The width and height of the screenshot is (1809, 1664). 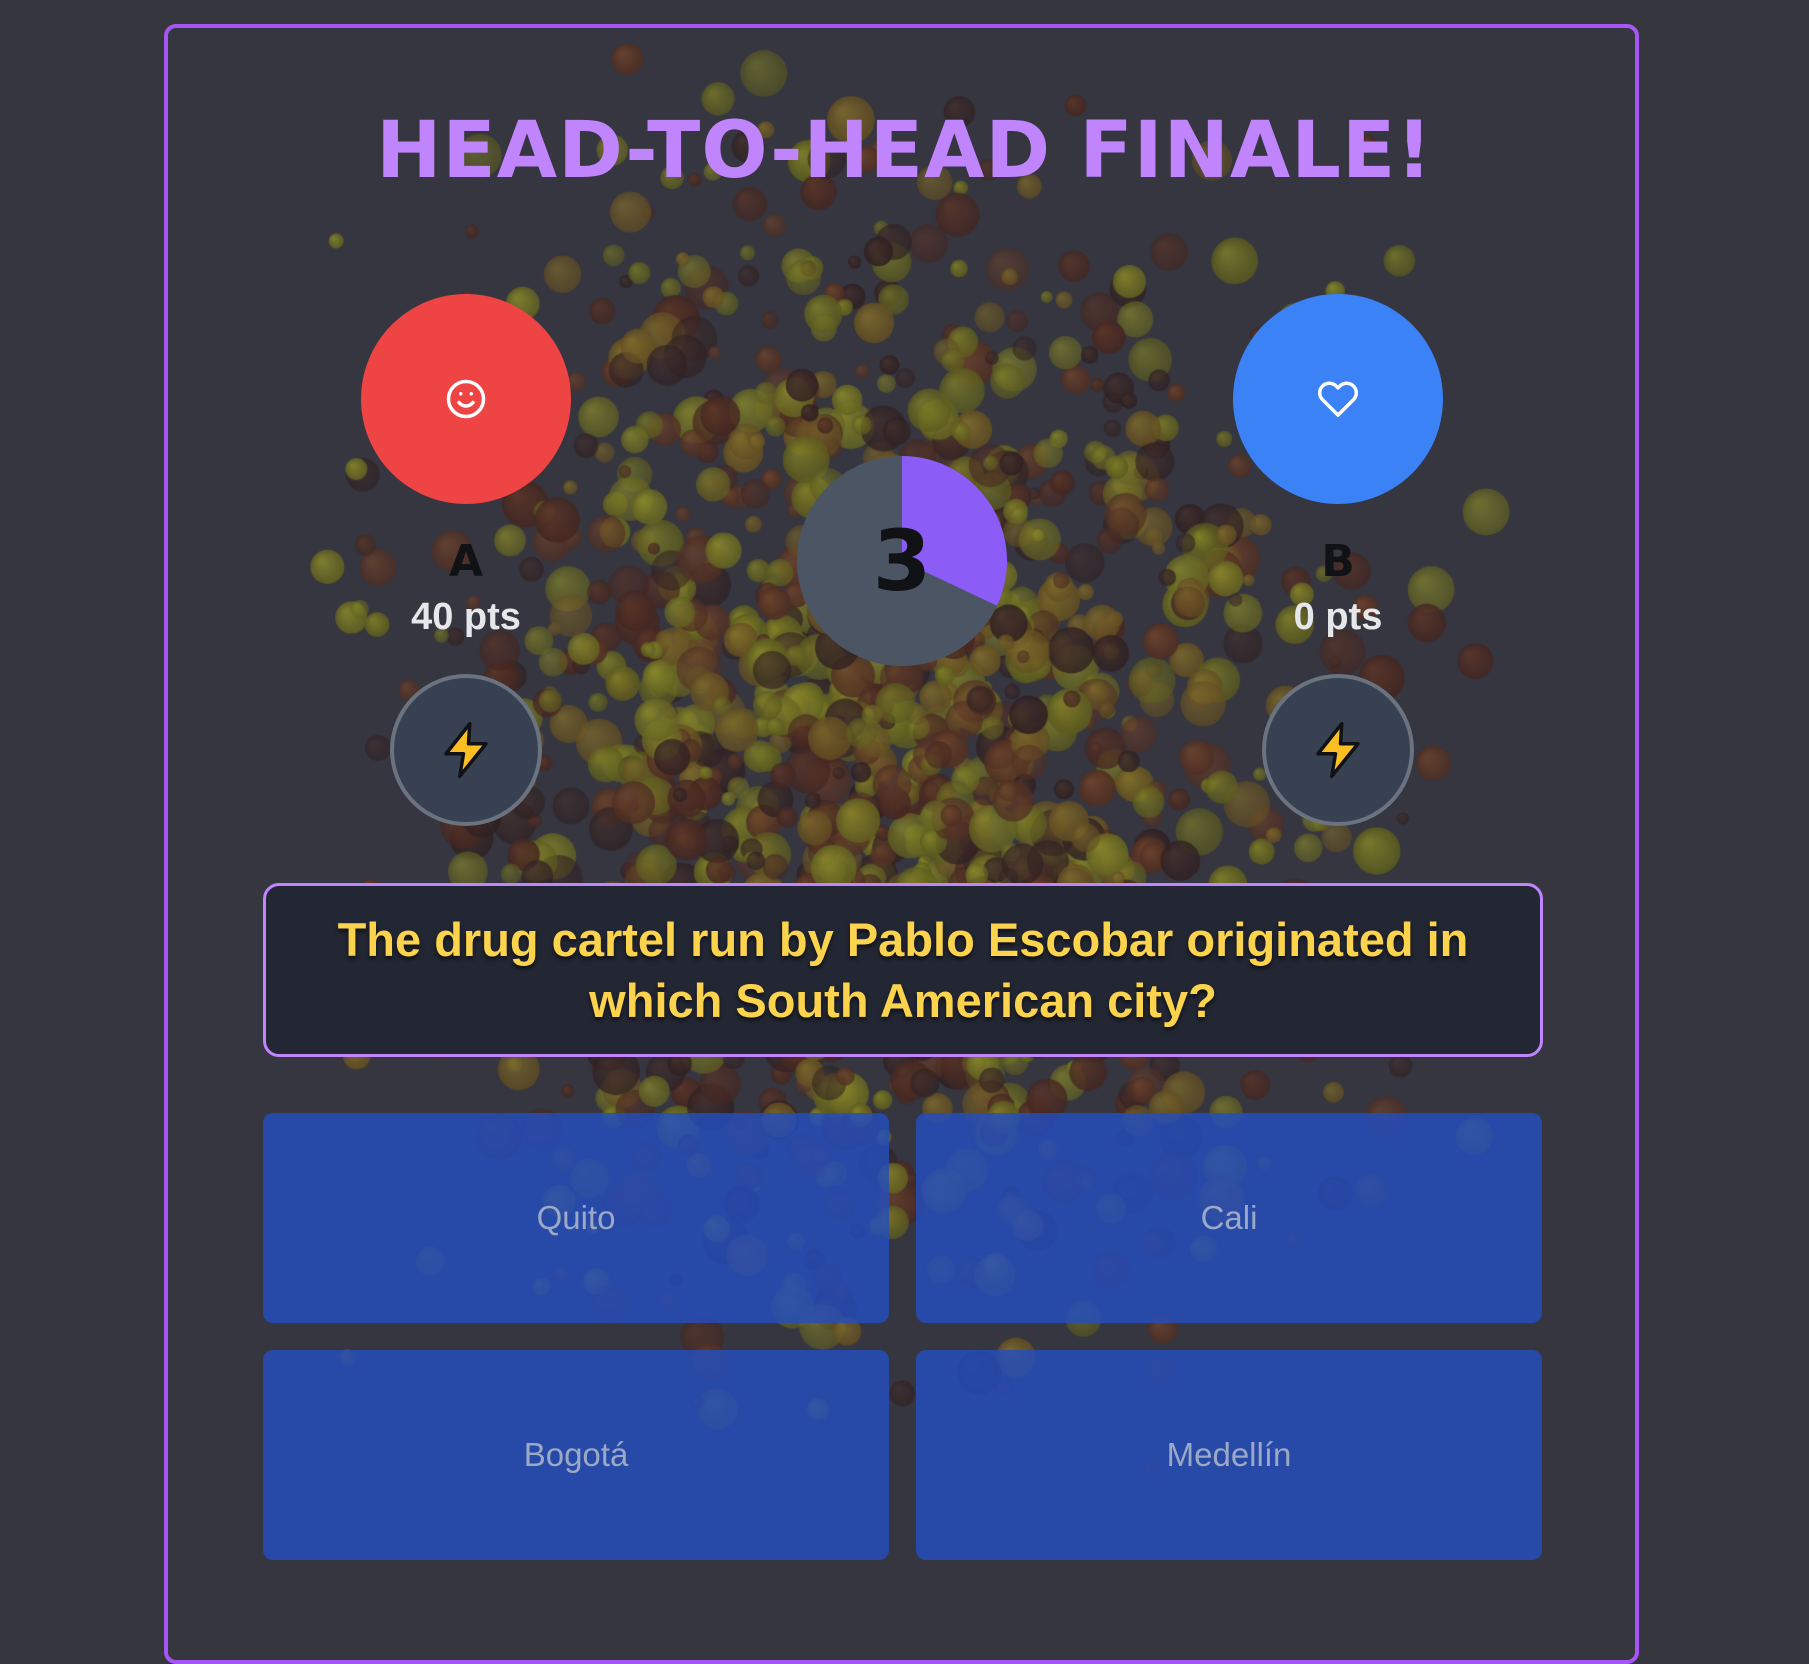 I want to click on timer-value: 3, so click(x=902, y=561).